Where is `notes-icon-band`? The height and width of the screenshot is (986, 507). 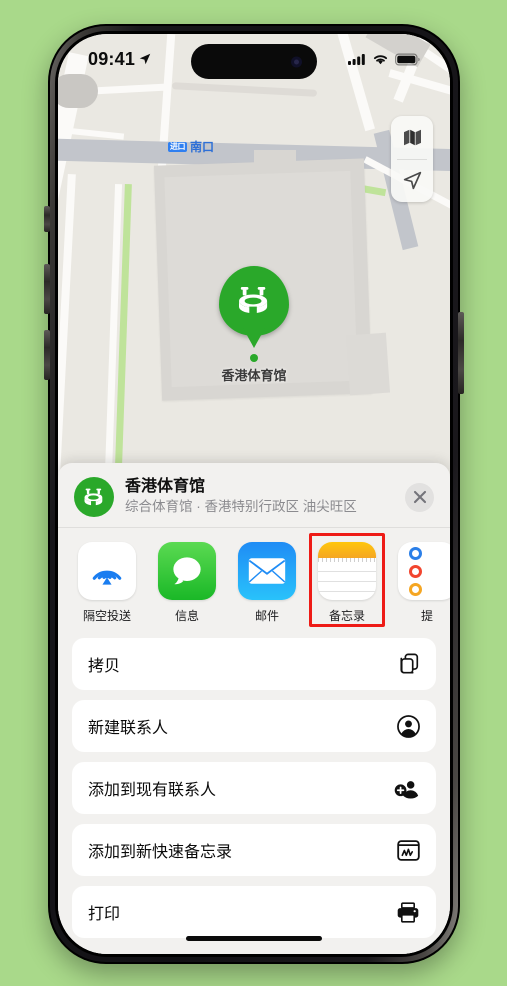
notes-icon-band is located at coordinates (347, 550).